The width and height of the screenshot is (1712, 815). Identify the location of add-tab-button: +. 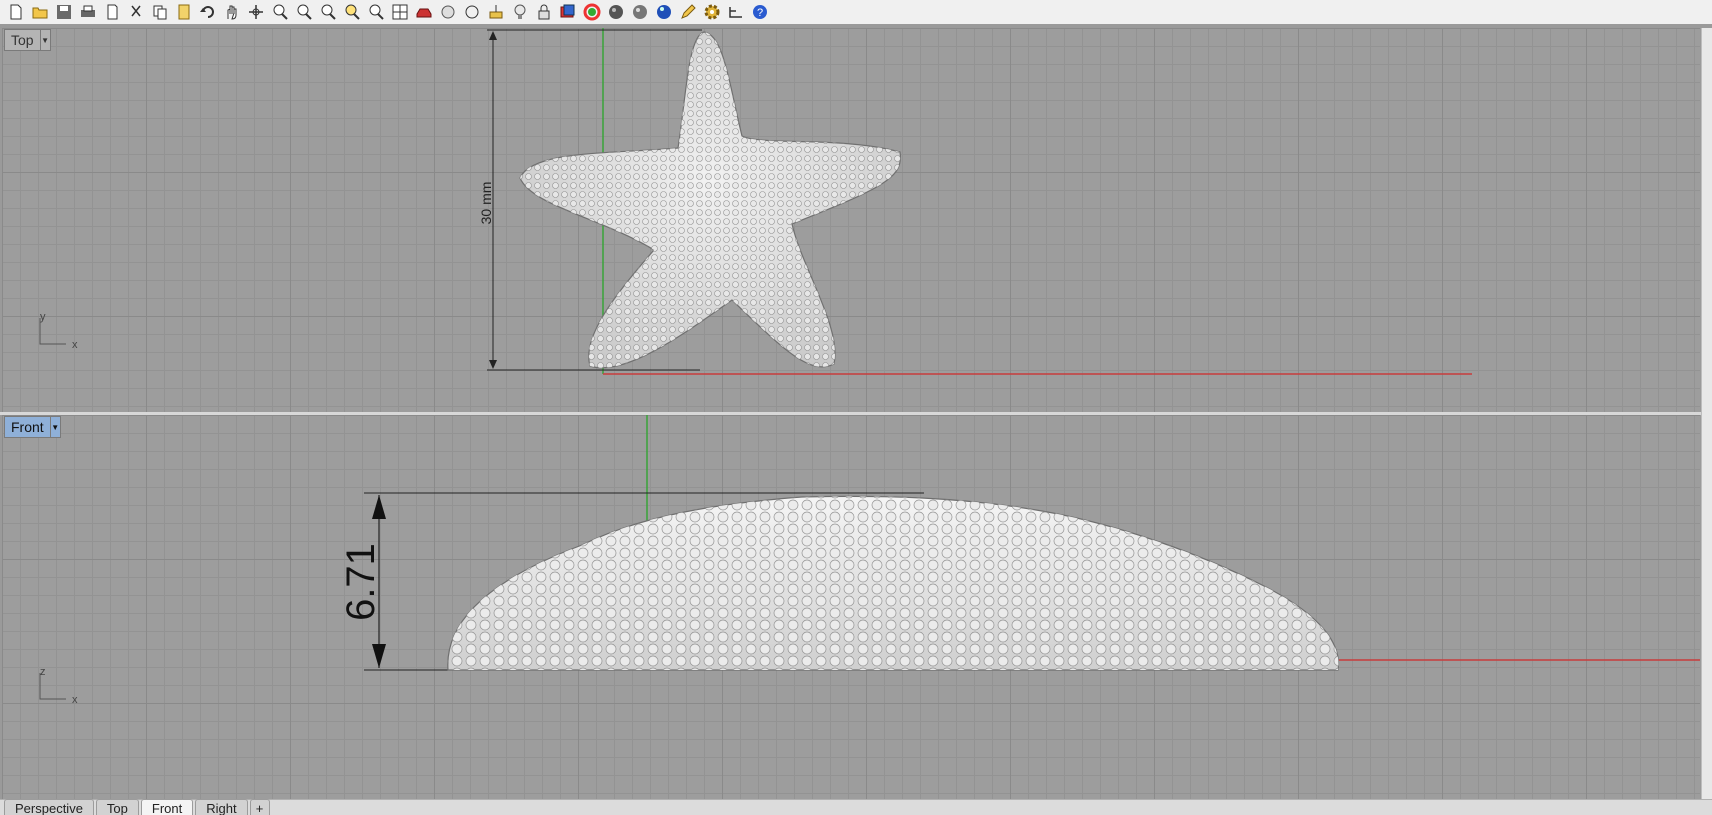
(259, 807).